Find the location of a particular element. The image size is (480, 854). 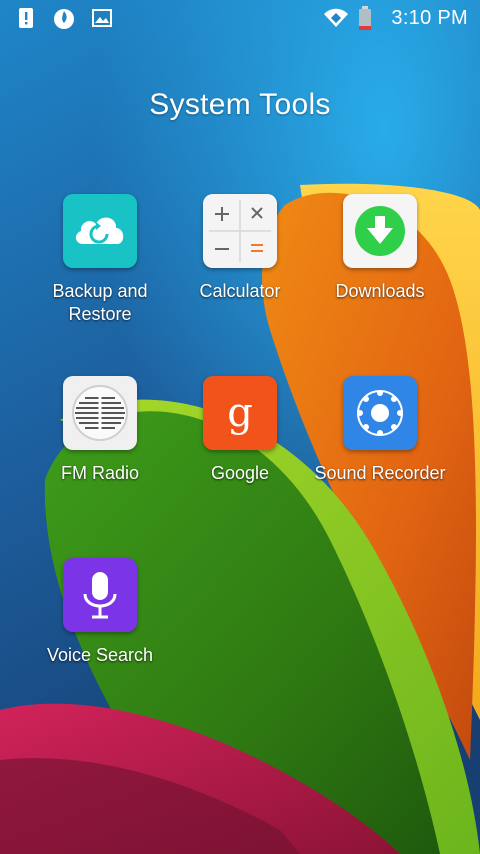

svg-text: g is located at coordinates (240, 413).